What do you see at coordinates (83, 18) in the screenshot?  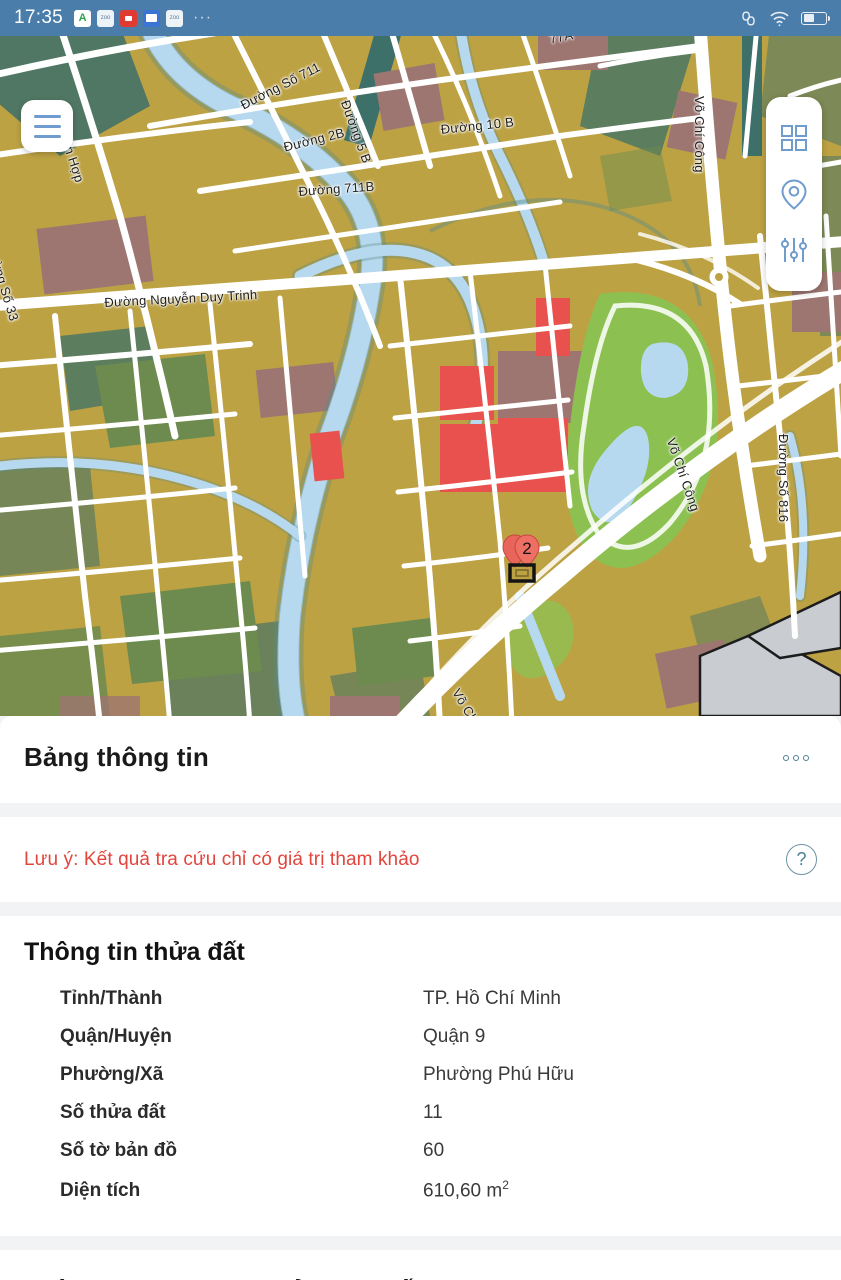 I see `green-app-icon: A` at bounding box center [83, 18].